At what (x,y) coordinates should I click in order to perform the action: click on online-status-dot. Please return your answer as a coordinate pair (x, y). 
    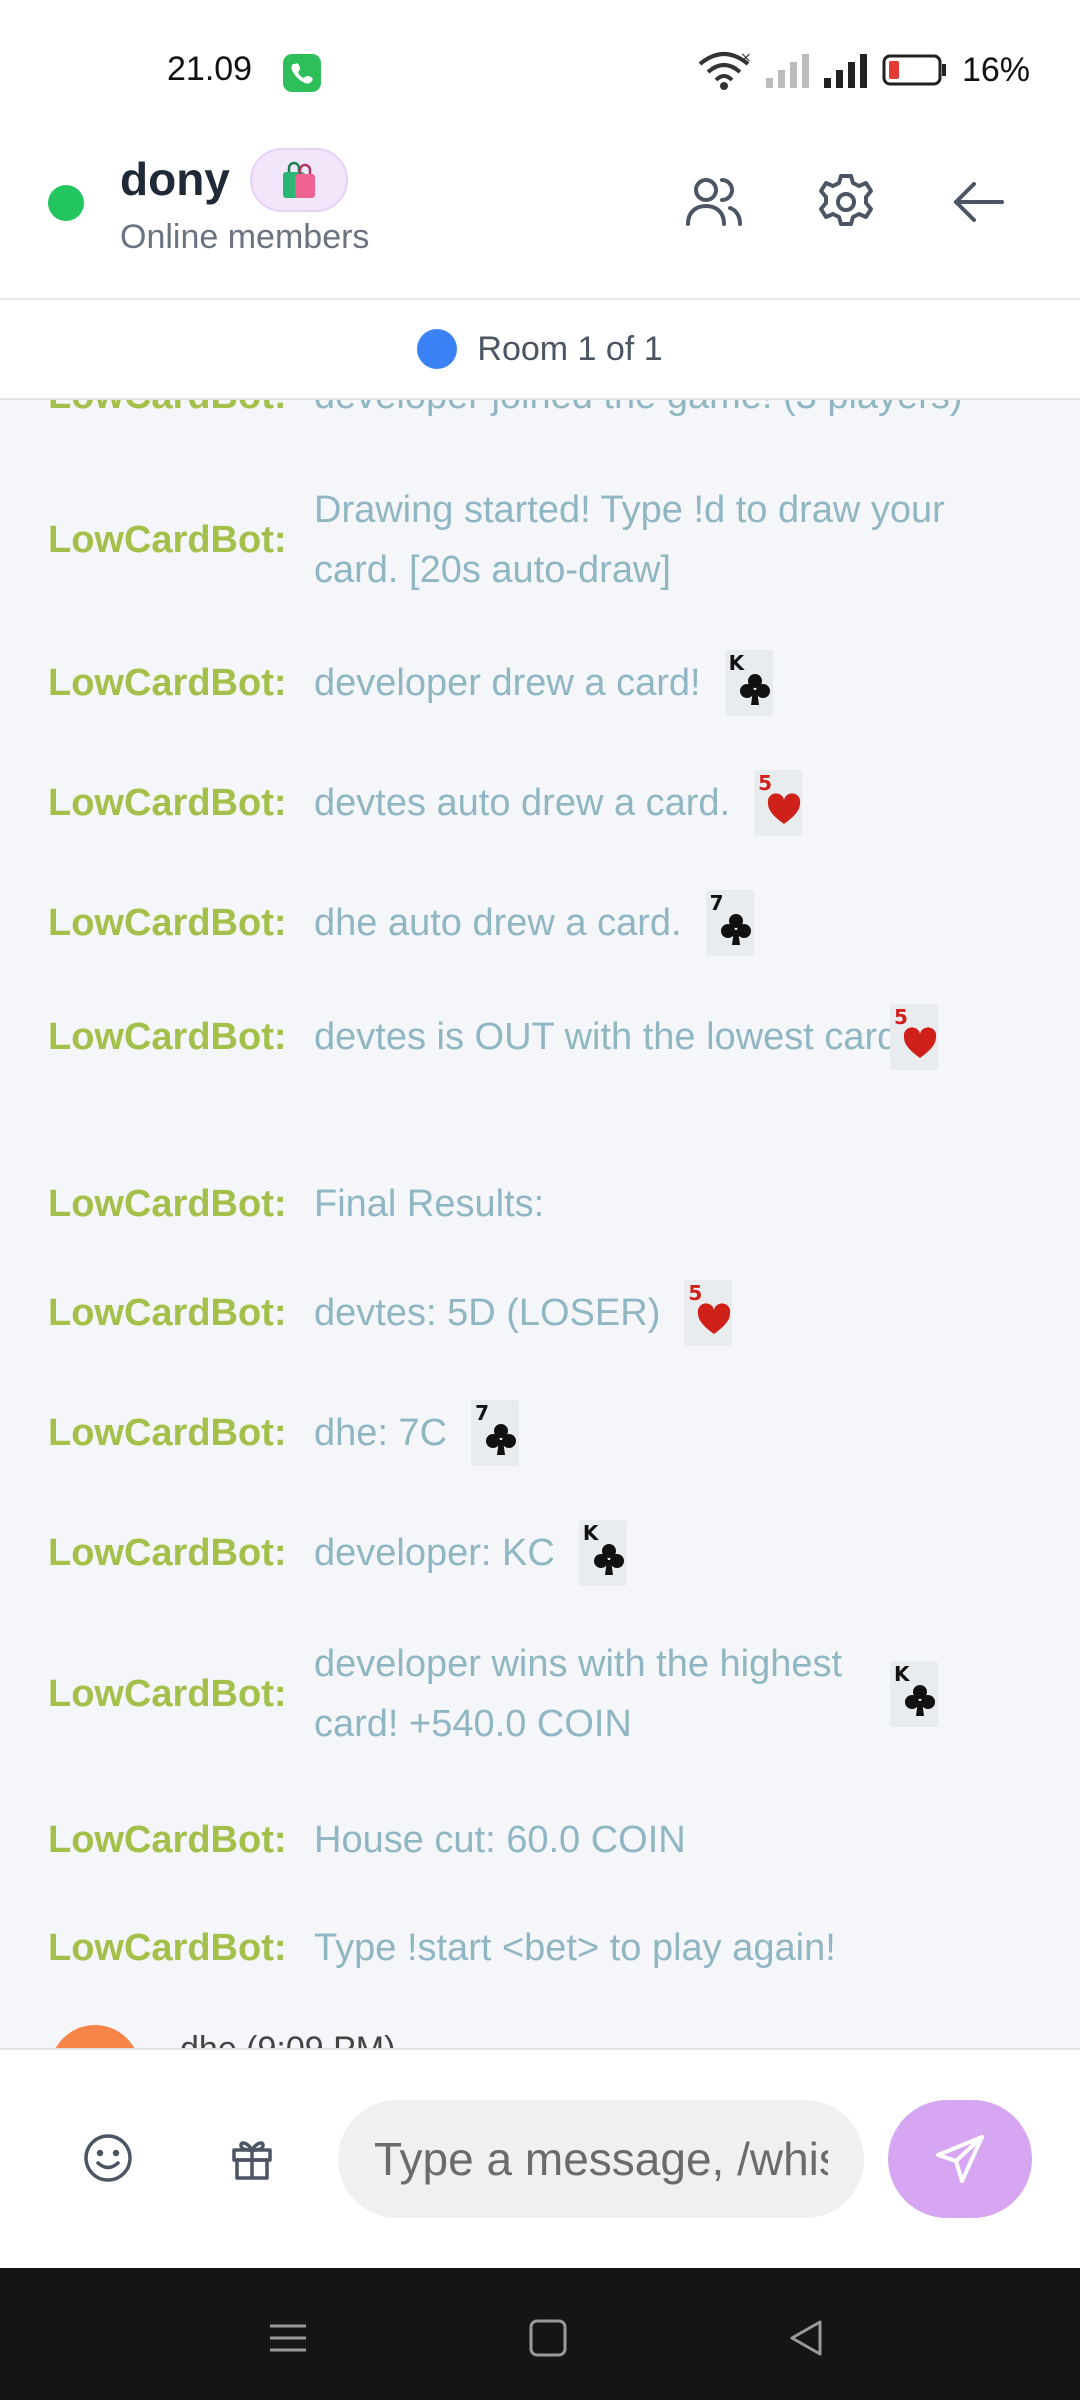
    Looking at the image, I should click on (66, 203).